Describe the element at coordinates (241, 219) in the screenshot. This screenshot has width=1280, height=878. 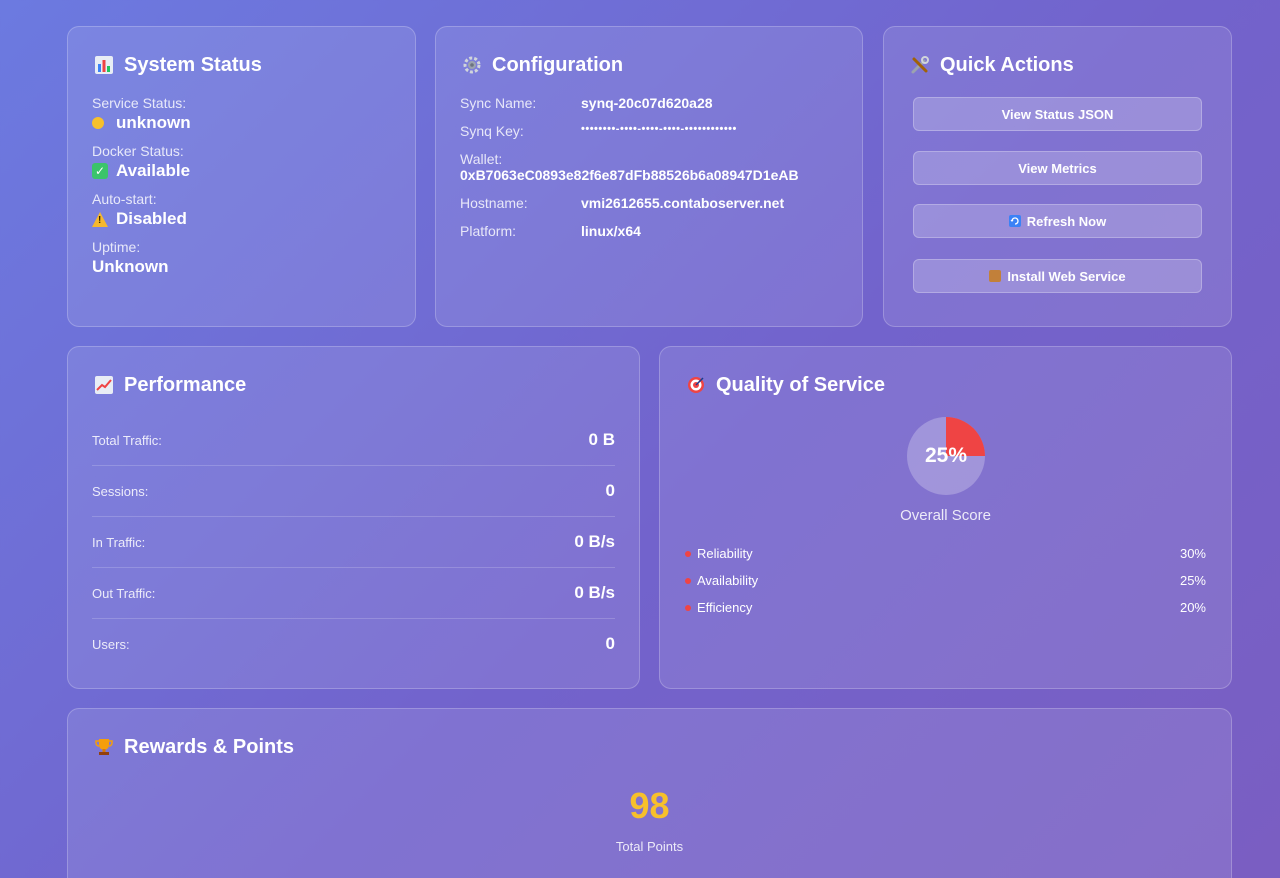
I see `autostart-value-row: ! Disabled` at that location.